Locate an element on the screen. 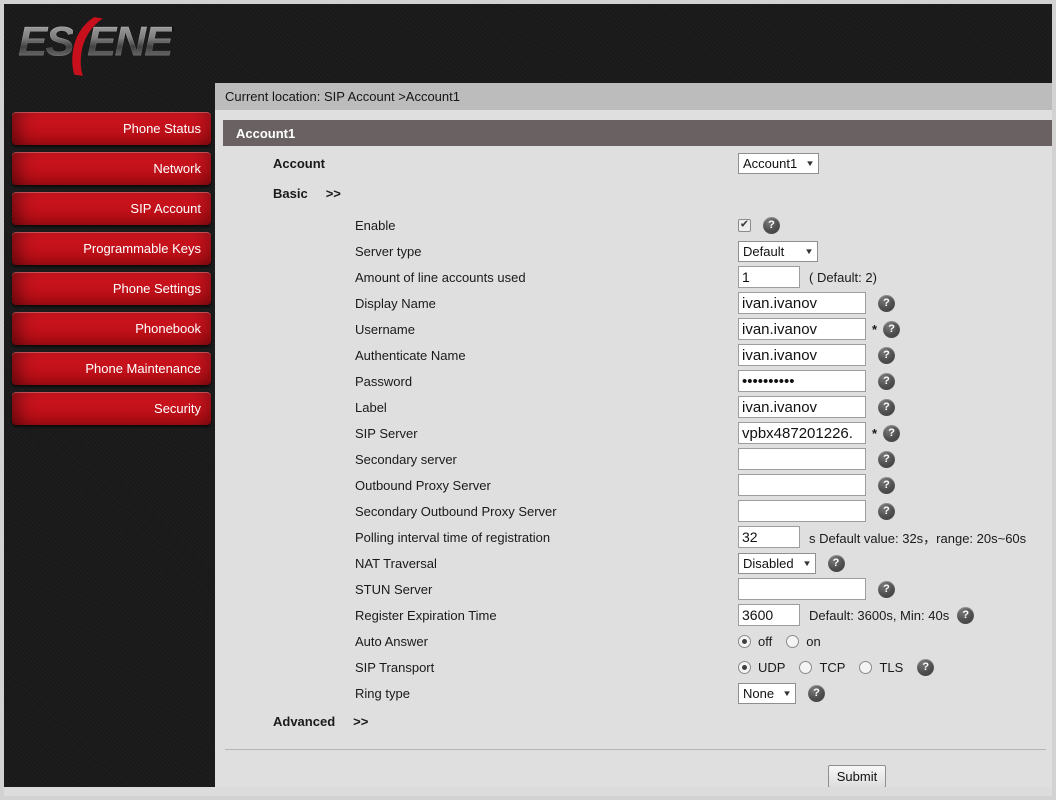  password-input is located at coordinates (802, 381).